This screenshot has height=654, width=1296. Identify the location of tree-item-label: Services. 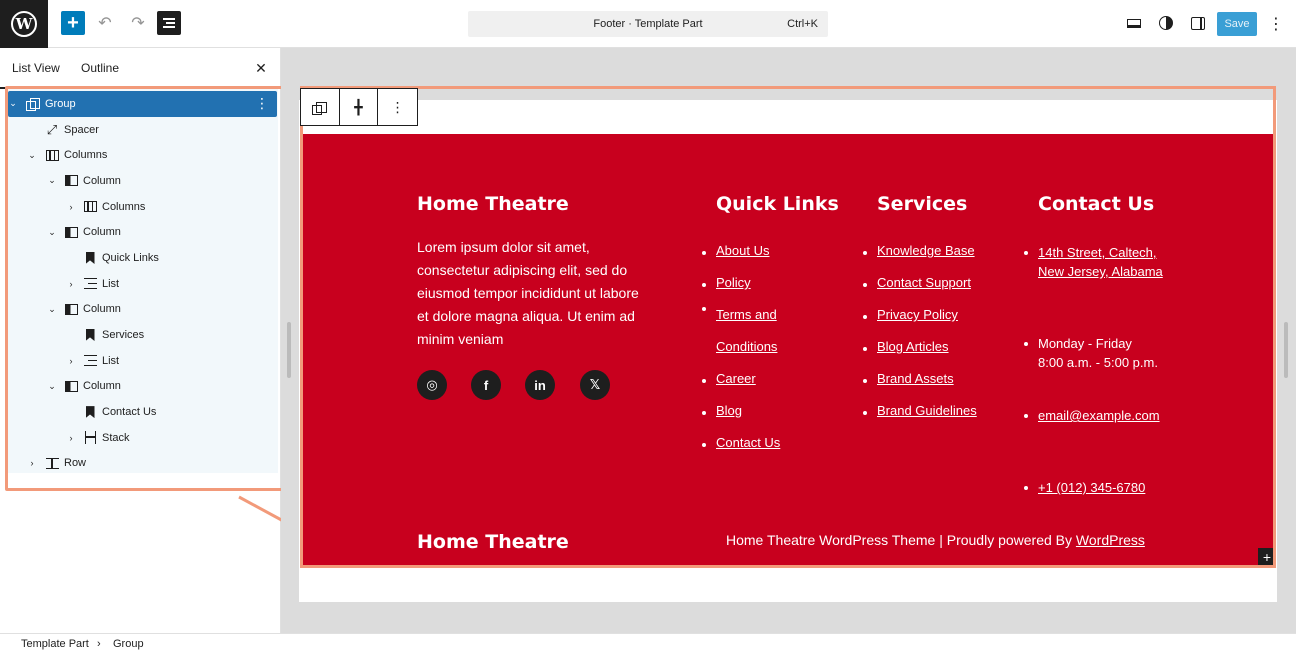
(123, 335).